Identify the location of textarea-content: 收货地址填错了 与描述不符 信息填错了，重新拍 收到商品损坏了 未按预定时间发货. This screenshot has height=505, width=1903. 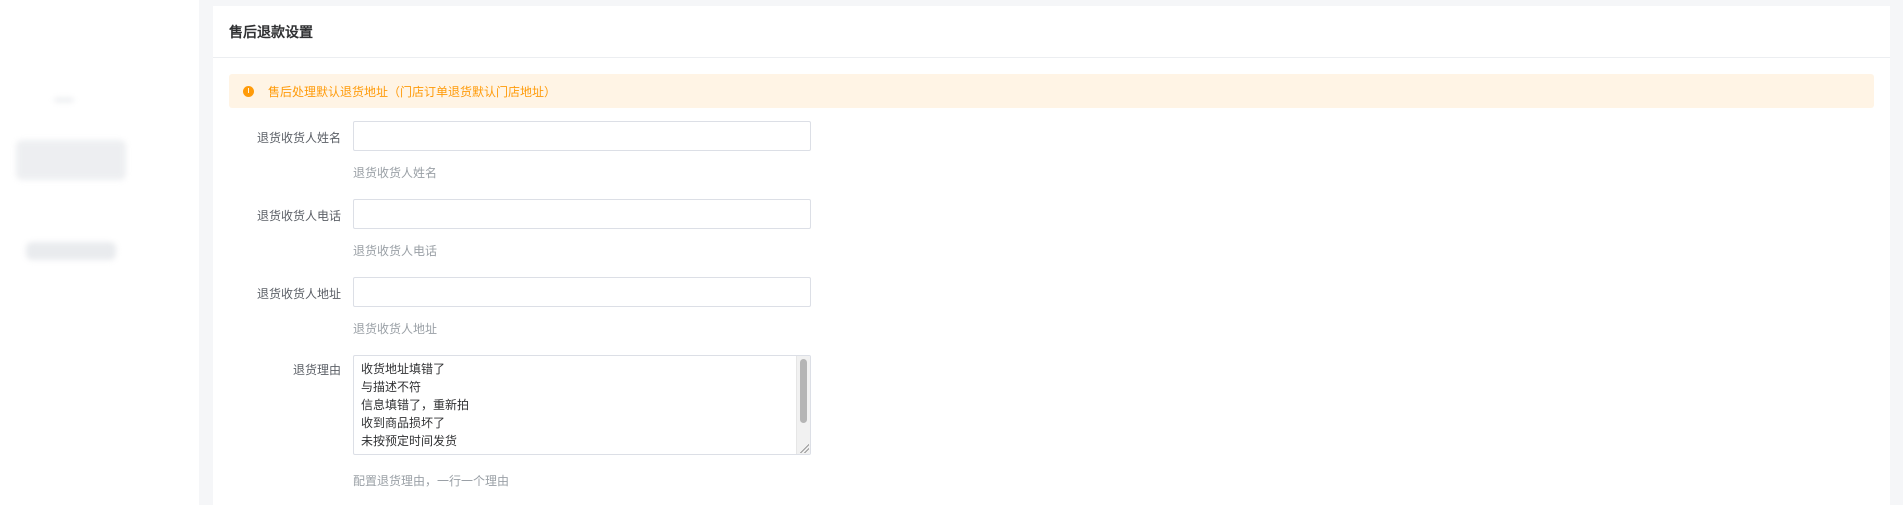
(415, 405).